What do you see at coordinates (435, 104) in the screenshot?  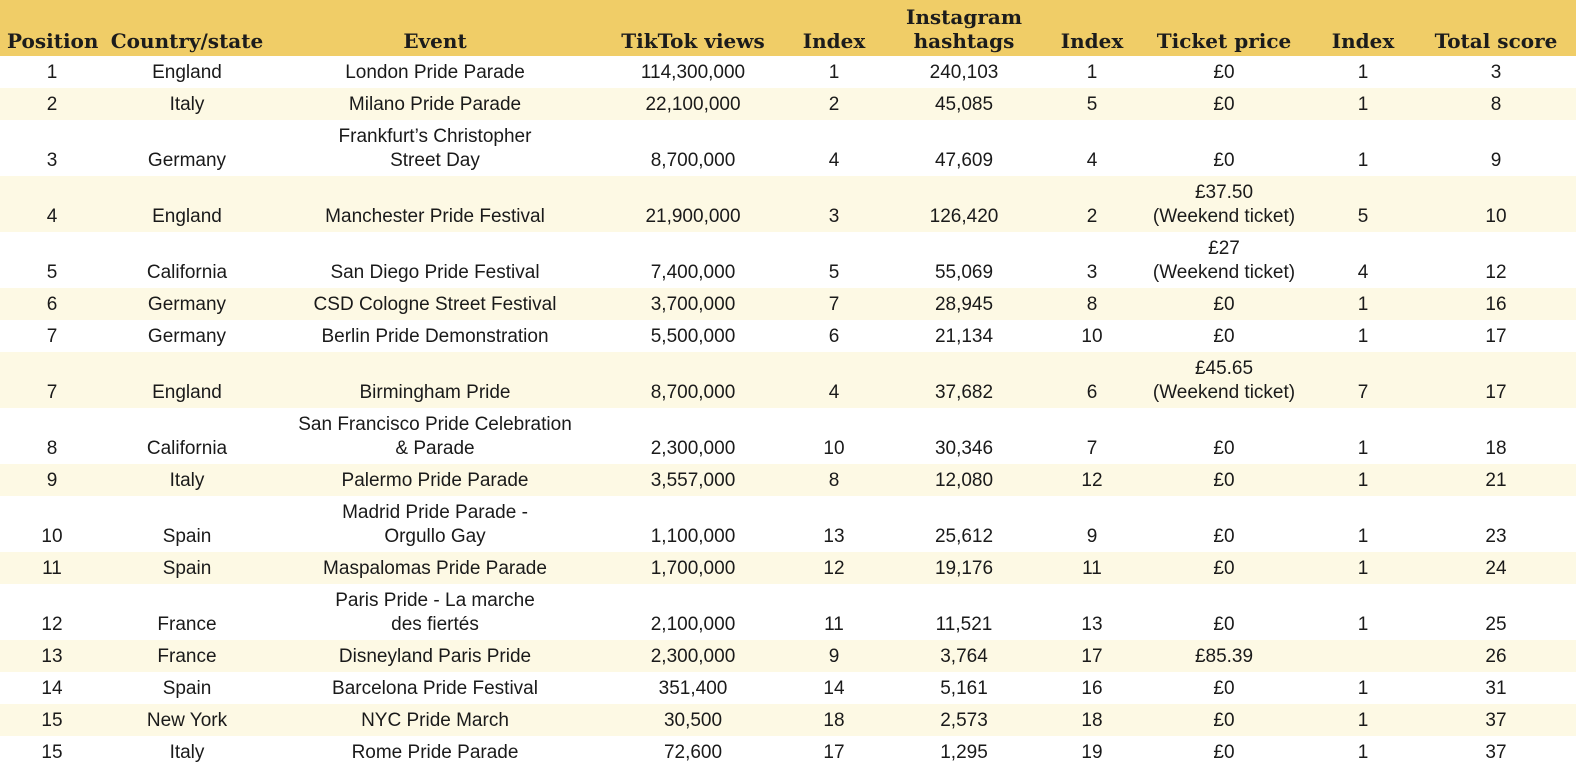 I see `cell-event: Milano Pride Parade` at bounding box center [435, 104].